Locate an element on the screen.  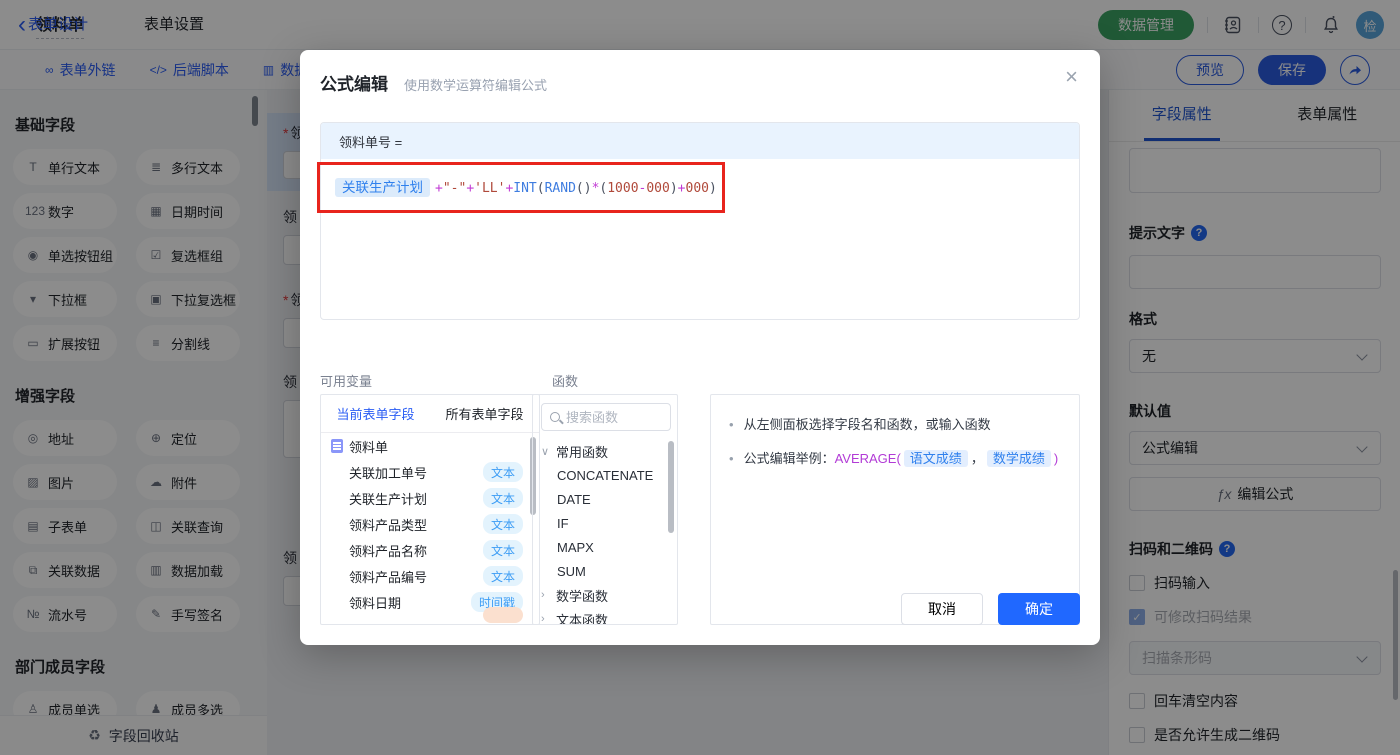
tab-current-form-fields: 当前表单字段 is located at coordinates (375, 413).